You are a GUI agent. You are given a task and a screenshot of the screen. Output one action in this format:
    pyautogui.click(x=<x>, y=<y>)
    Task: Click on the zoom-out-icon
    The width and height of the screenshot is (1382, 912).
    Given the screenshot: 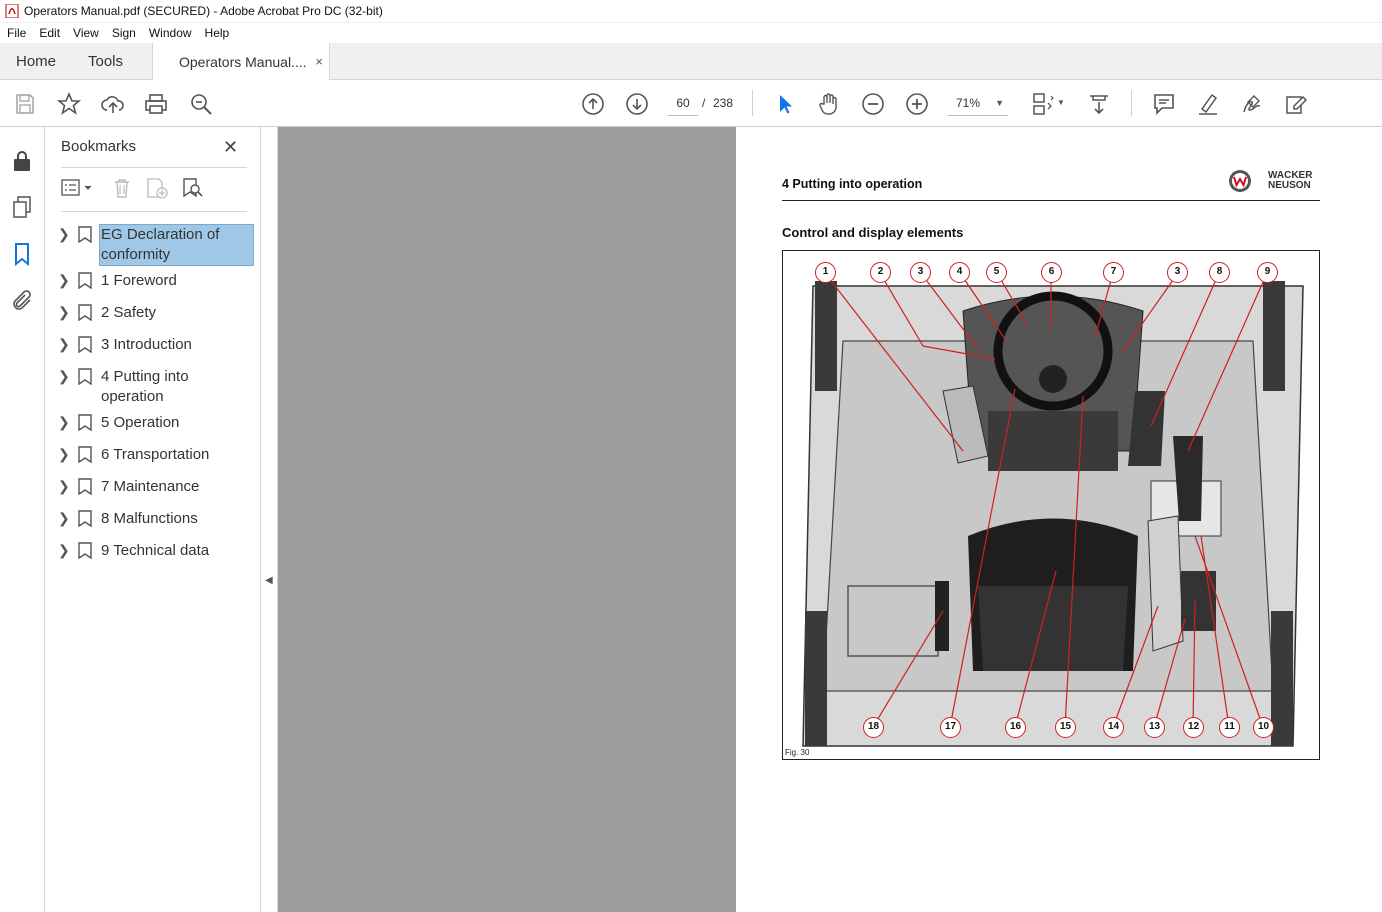 What is the action you would take?
    pyautogui.click(x=873, y=104)
    